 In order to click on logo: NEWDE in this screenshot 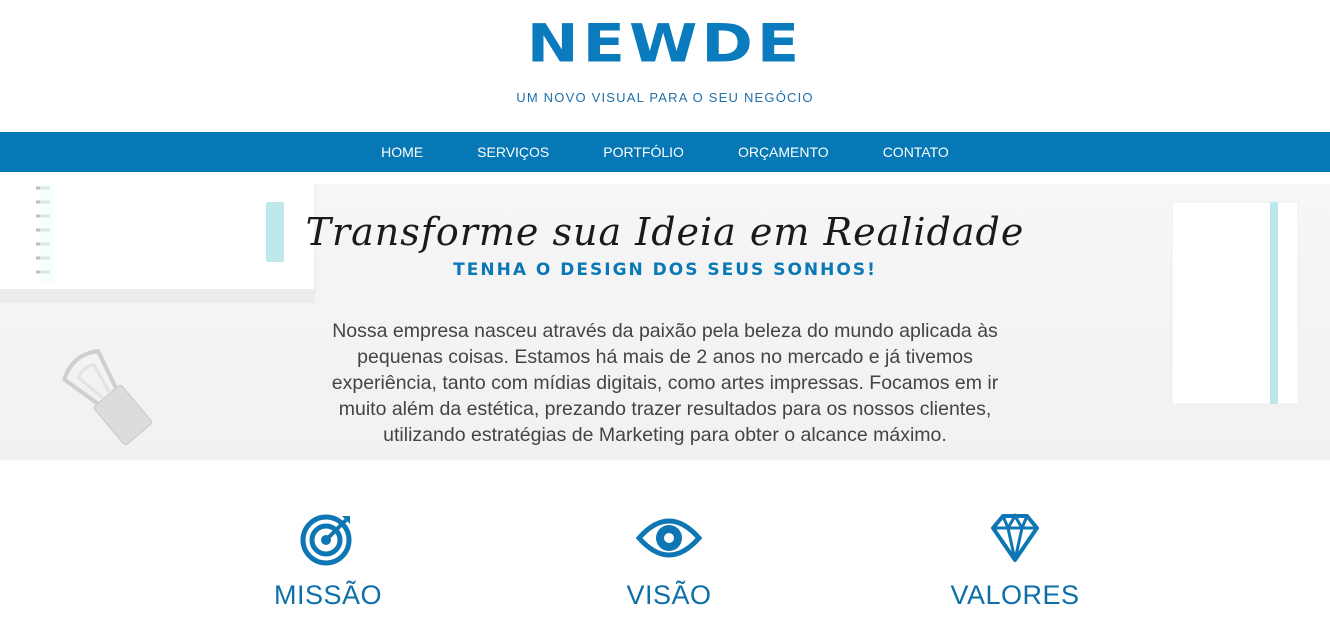, I will do `click(665, 44)`.